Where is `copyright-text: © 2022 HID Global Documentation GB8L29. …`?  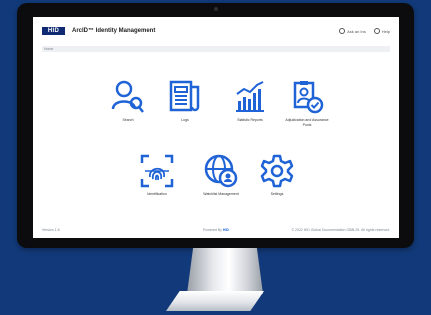
copyright-text: © 2022 HID Global Documentation GB8L29. … is located at coordinates (341, 230).